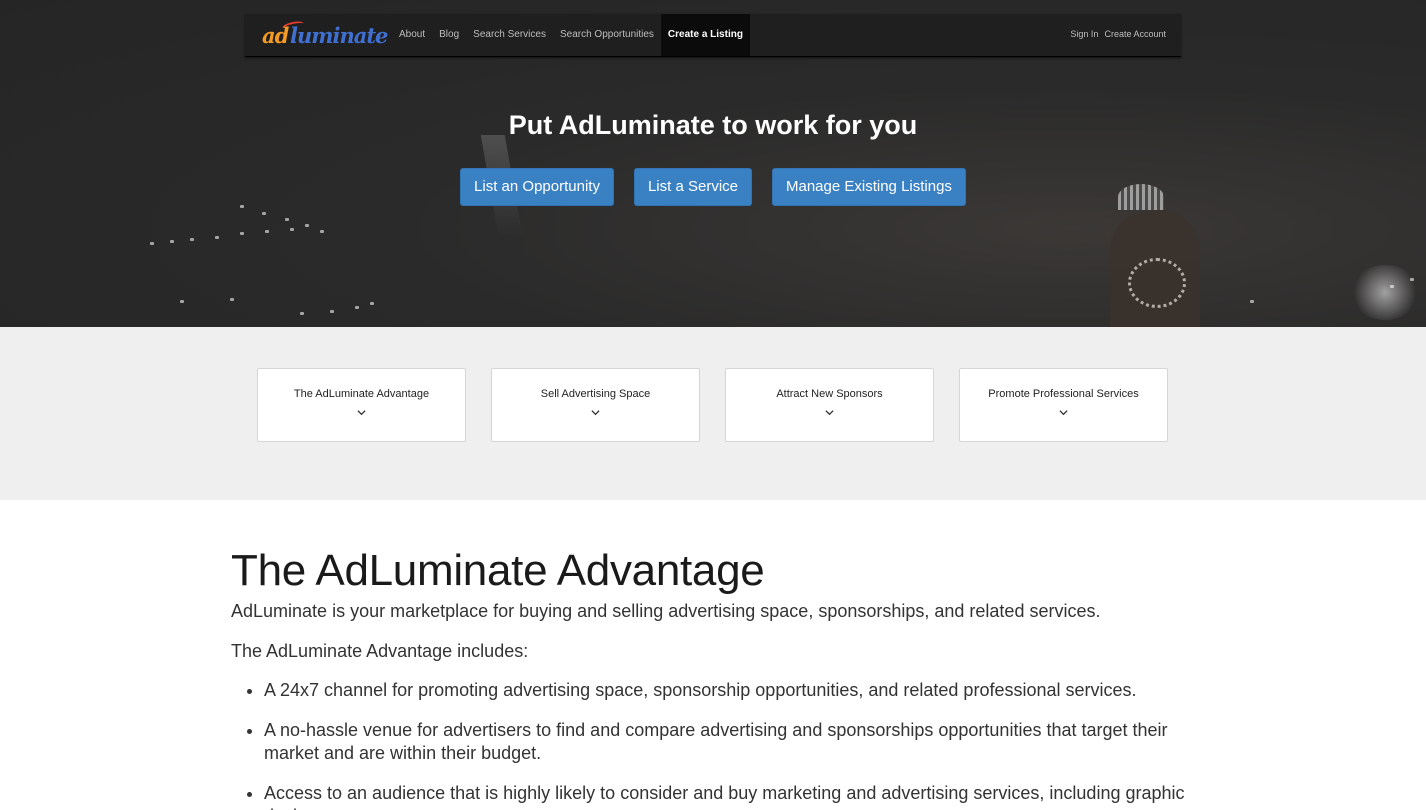  Describe the element at coordinates (607, 35) in the screenshot. I see `nav-link-search-opportunities: Search Opportunities` at that location.